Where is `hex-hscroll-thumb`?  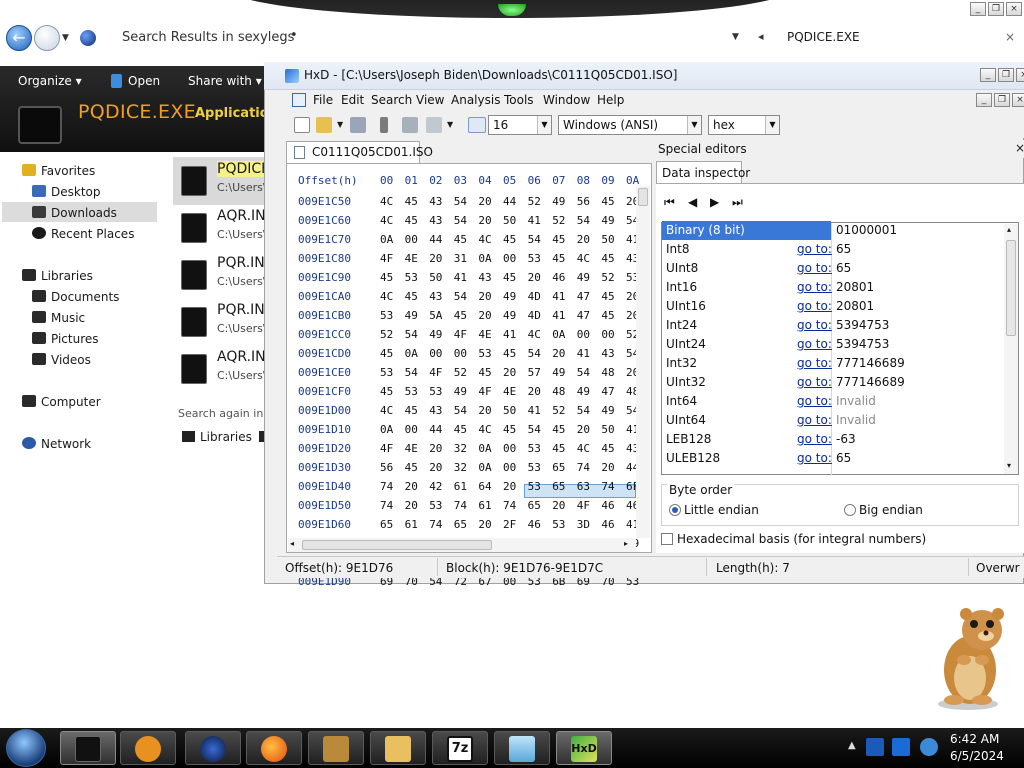 hex-hscroll-thumb is located at coordinates (397, 545).